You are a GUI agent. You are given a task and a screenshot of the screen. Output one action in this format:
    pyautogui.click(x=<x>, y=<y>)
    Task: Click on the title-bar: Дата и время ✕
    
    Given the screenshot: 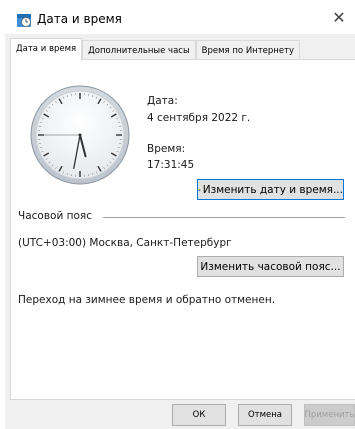 What is the action you would take?
    pyautogui.click(x=177, y=17)
    